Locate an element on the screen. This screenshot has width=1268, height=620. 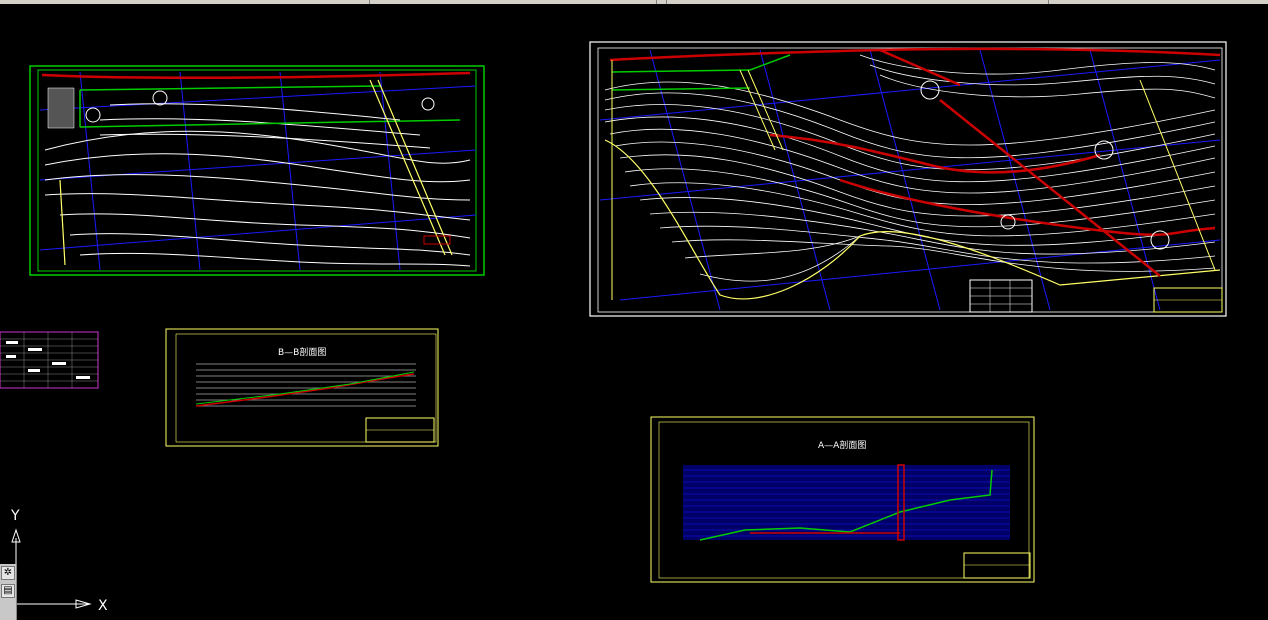
aa-section-title: A—A剖面图 is located at coordinates (842, 445).